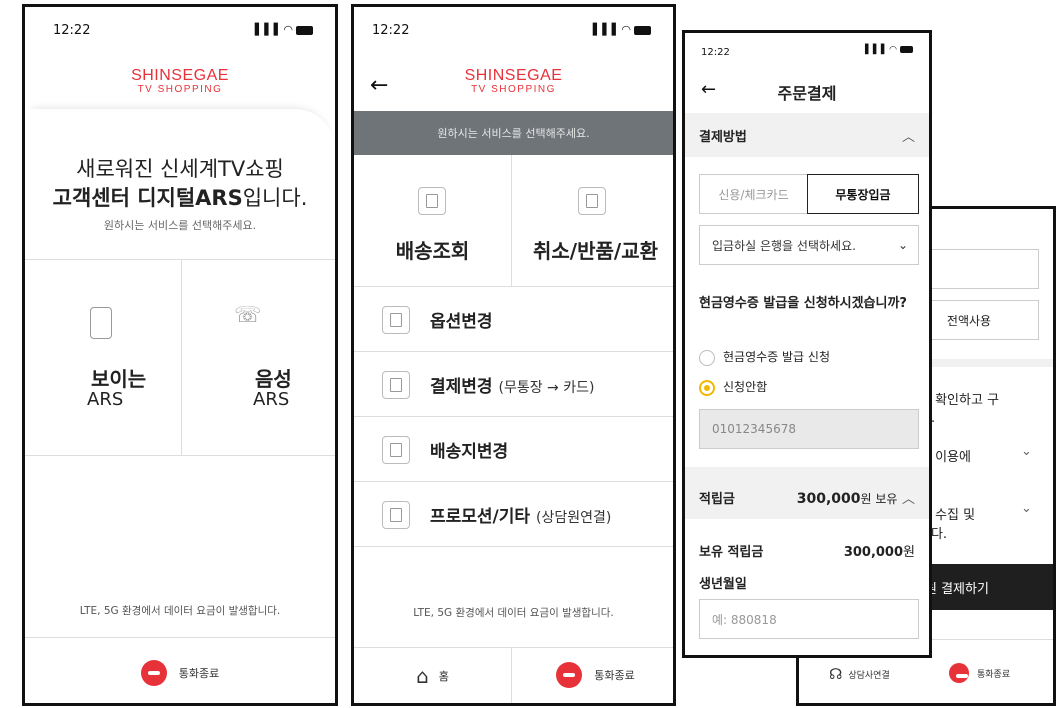 The image size is (1058, 708). I want to click on welcome-title-line2: 고객센터 디지털ARS입니다., so click(180, 198).